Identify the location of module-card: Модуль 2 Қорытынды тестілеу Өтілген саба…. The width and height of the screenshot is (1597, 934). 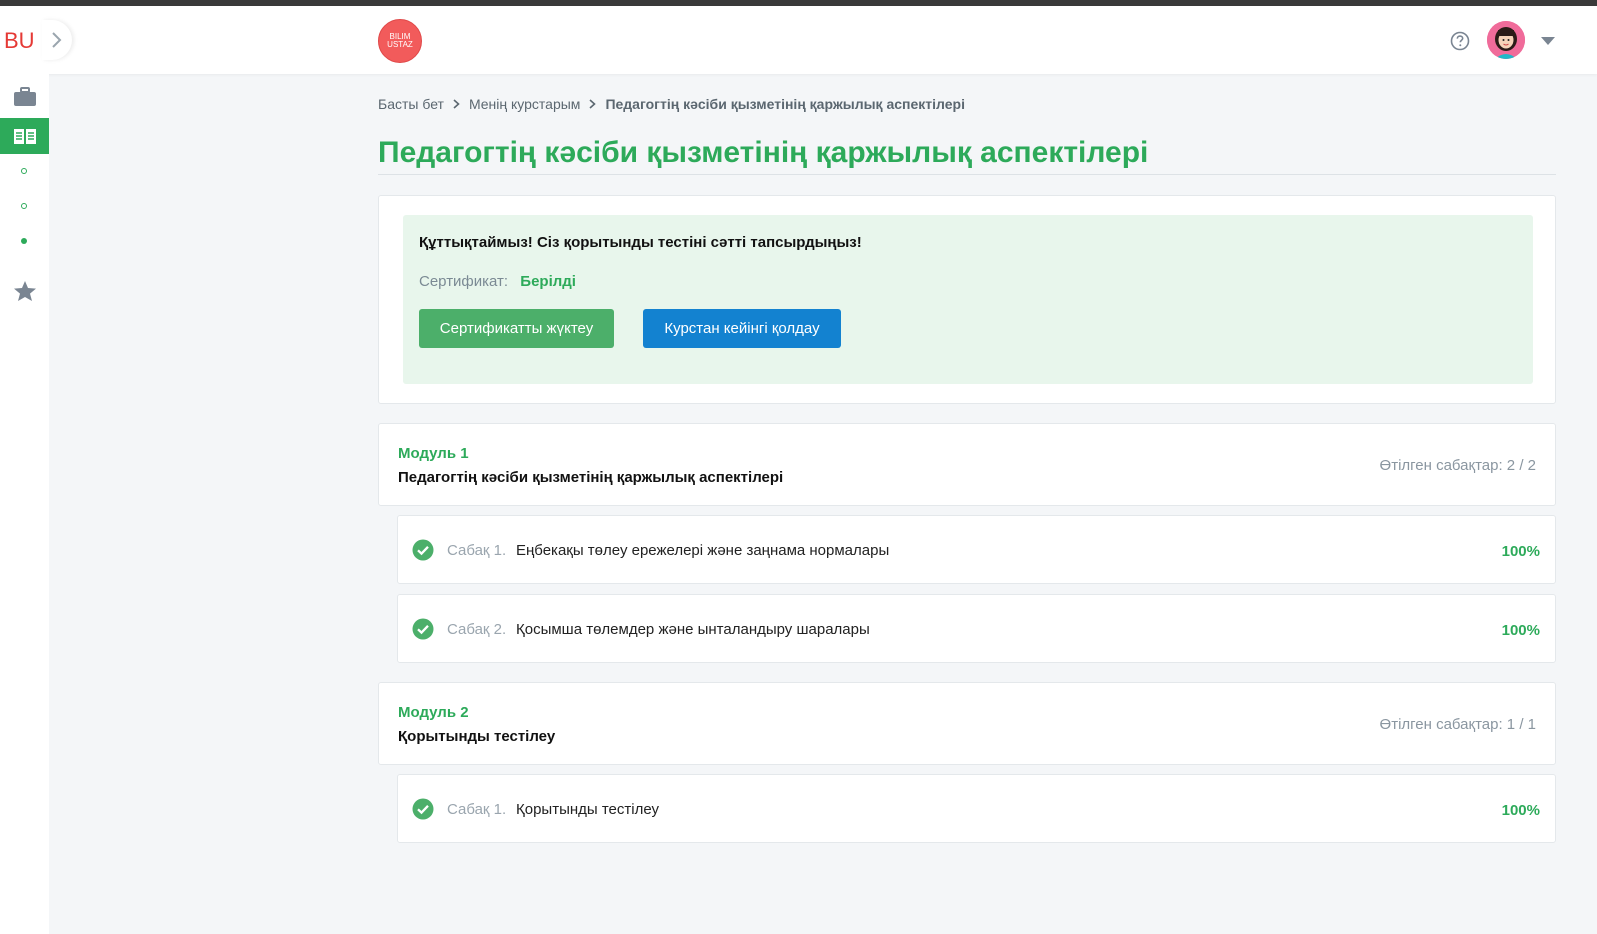
(967, 723).